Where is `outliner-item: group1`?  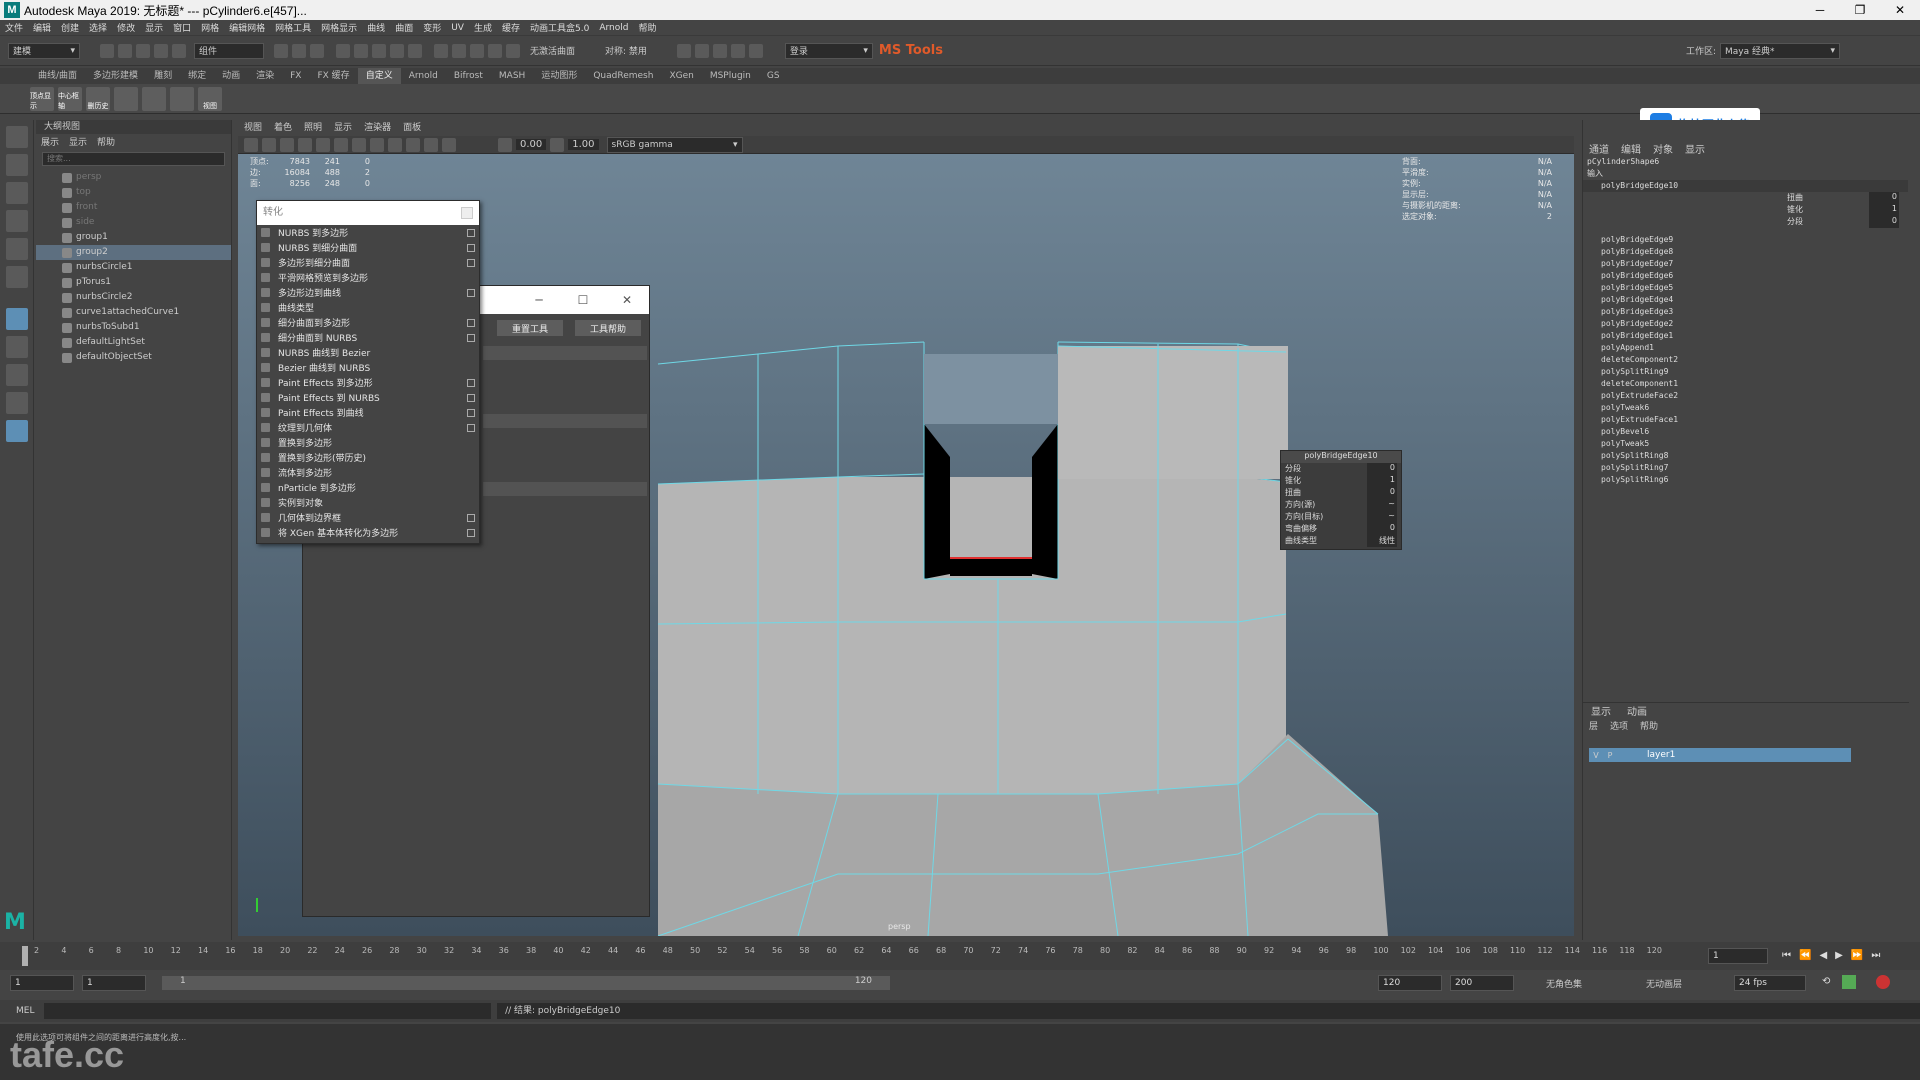
outliner-item: group1 is located at coordinates (133, 237).